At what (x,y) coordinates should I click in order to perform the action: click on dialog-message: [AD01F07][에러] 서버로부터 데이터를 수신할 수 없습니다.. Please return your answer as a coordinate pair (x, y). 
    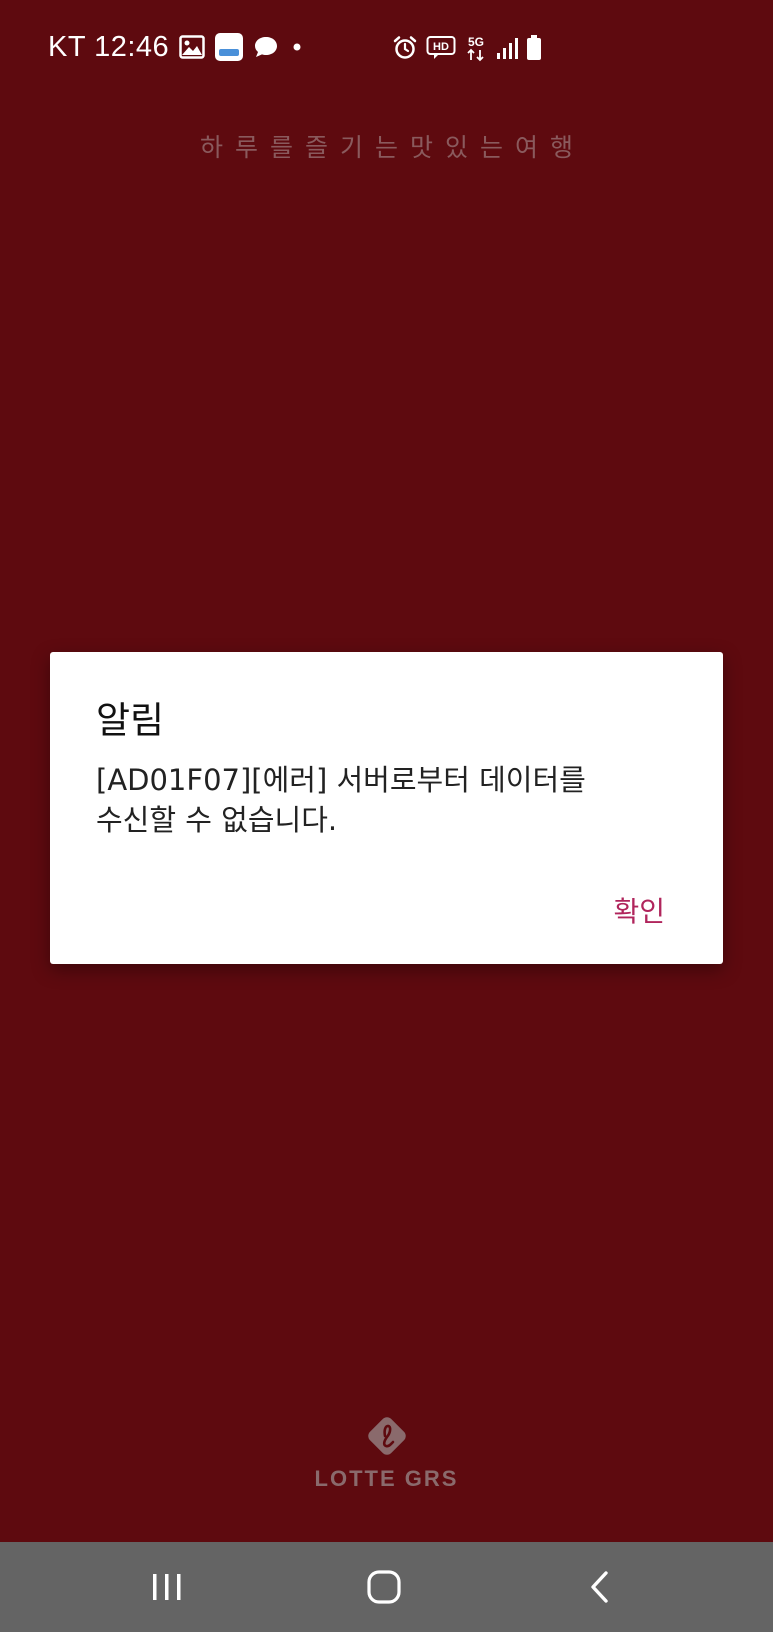
    Looking at the image, I should click on (341, 800).